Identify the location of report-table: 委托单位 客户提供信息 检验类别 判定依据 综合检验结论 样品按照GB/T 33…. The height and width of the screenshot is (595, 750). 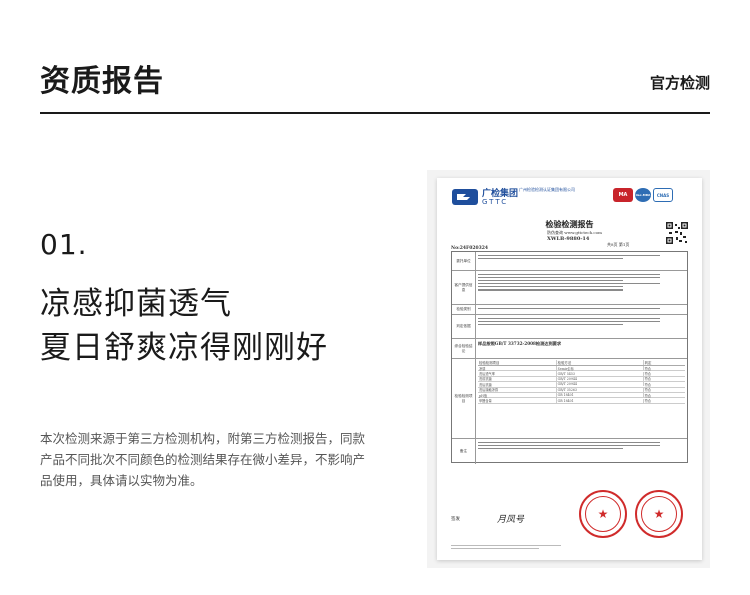
(569, 357).